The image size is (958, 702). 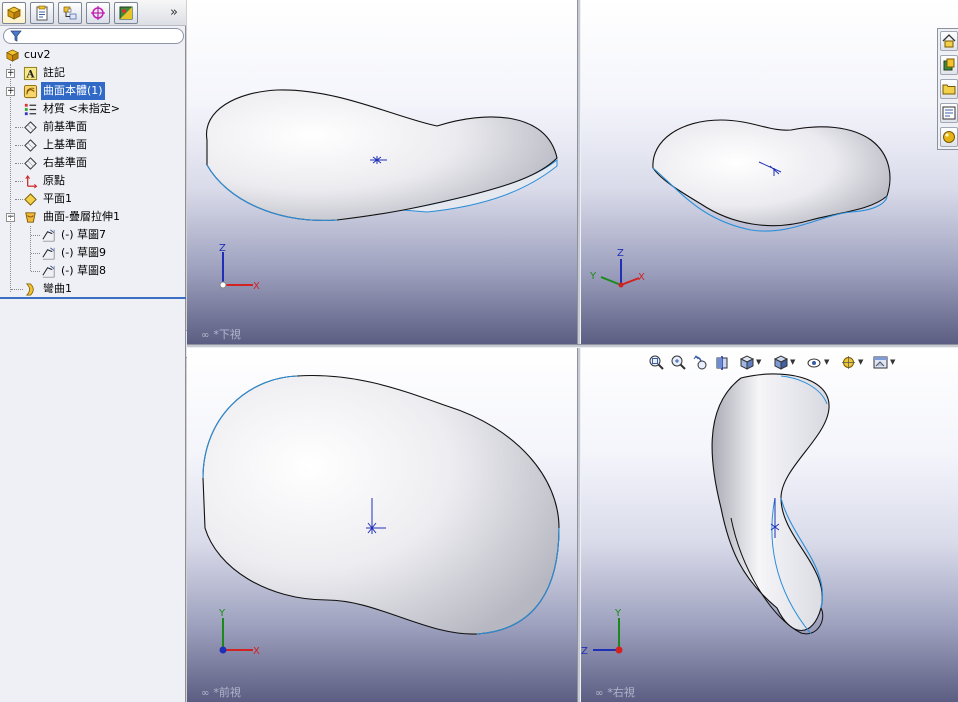 What do you see at coordinates (579, 351) in the screenshot?
I see `viewport-vertical-splitter` at bounding box center [579, 351].